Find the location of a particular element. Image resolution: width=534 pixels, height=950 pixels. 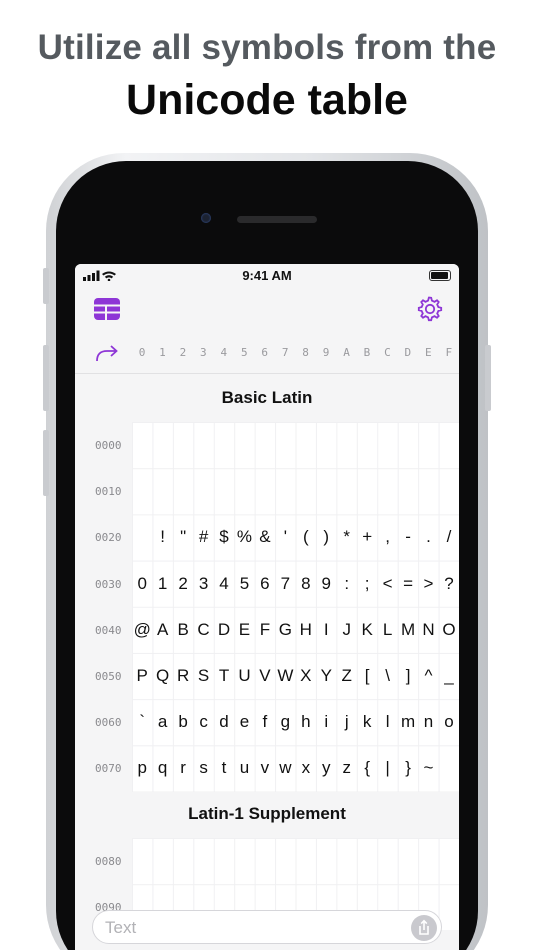

character-cell: E is located at coordinates (244, 630).